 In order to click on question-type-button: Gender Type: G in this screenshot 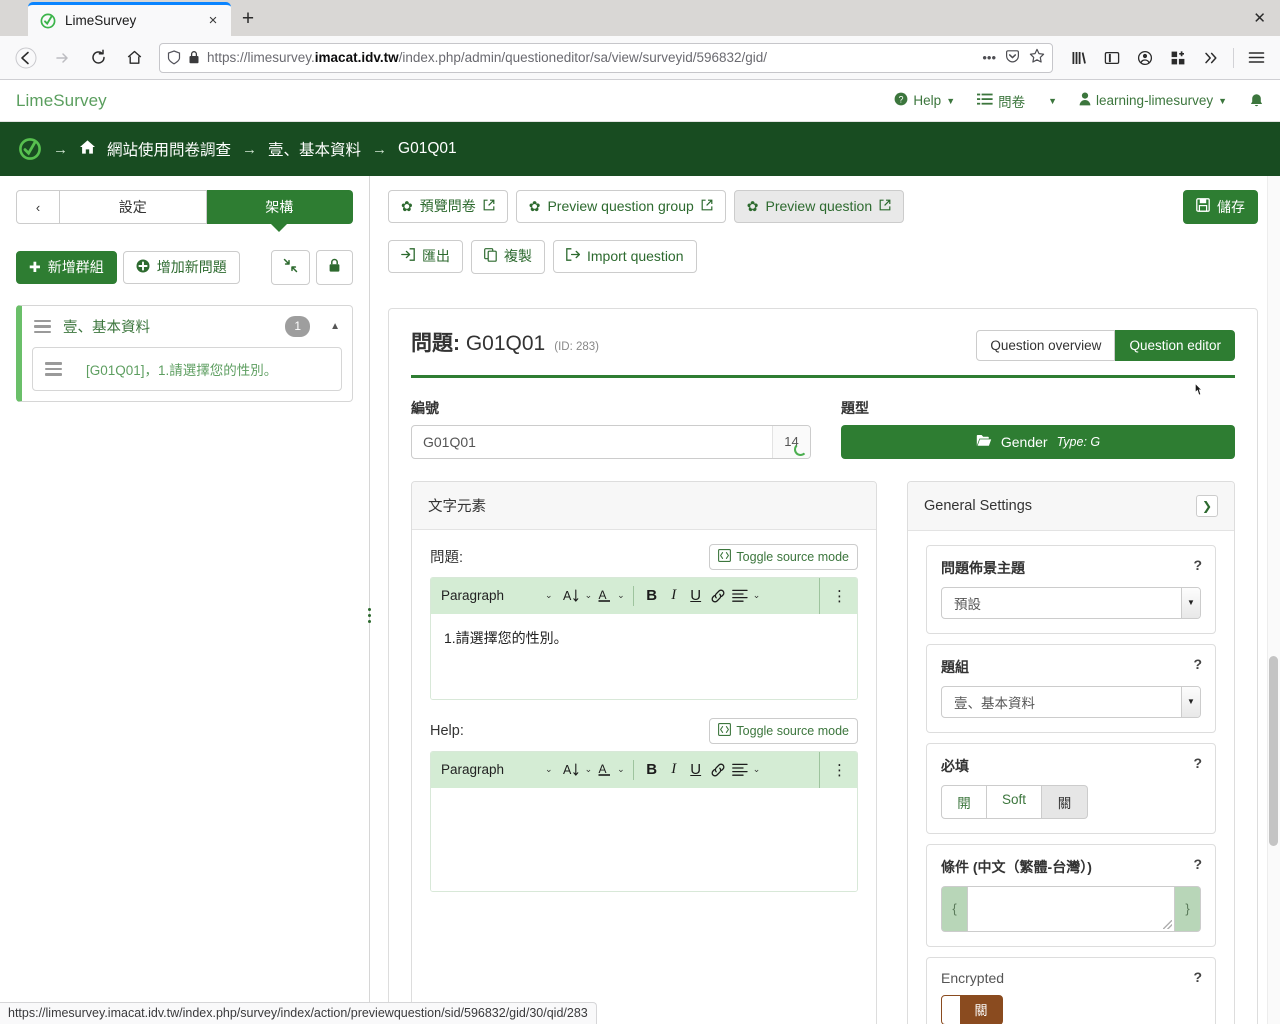, I will do `click(1038, 441)`.